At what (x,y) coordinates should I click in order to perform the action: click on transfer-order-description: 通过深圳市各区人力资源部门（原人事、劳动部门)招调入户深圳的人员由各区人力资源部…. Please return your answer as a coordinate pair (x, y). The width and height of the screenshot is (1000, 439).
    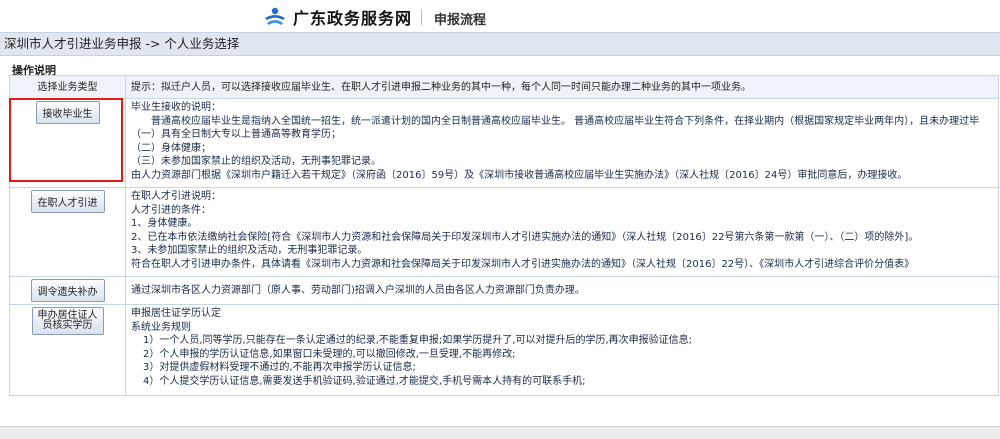
    Looking at the image, I should click on (562, 290).